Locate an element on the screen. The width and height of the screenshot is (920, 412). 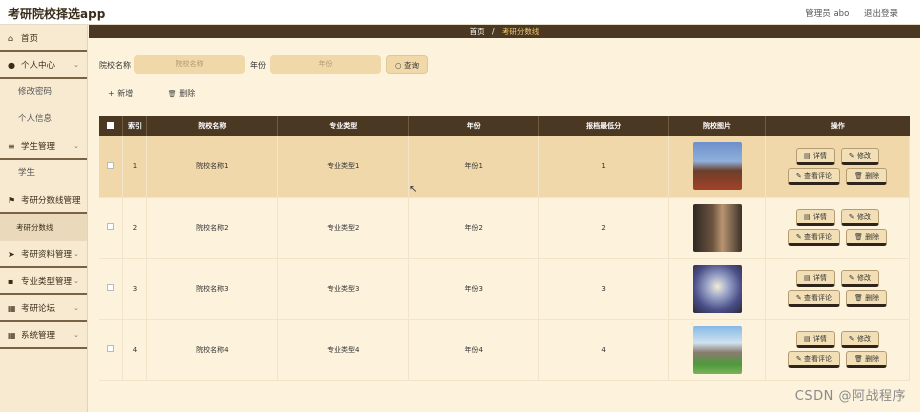
table-row: 2 院校名称2 专业类型2 年份2 2 ▤ 详情 ✎ 修改 ✎ 查看评论 🗑 删除 is located at coordinates (505, 228).